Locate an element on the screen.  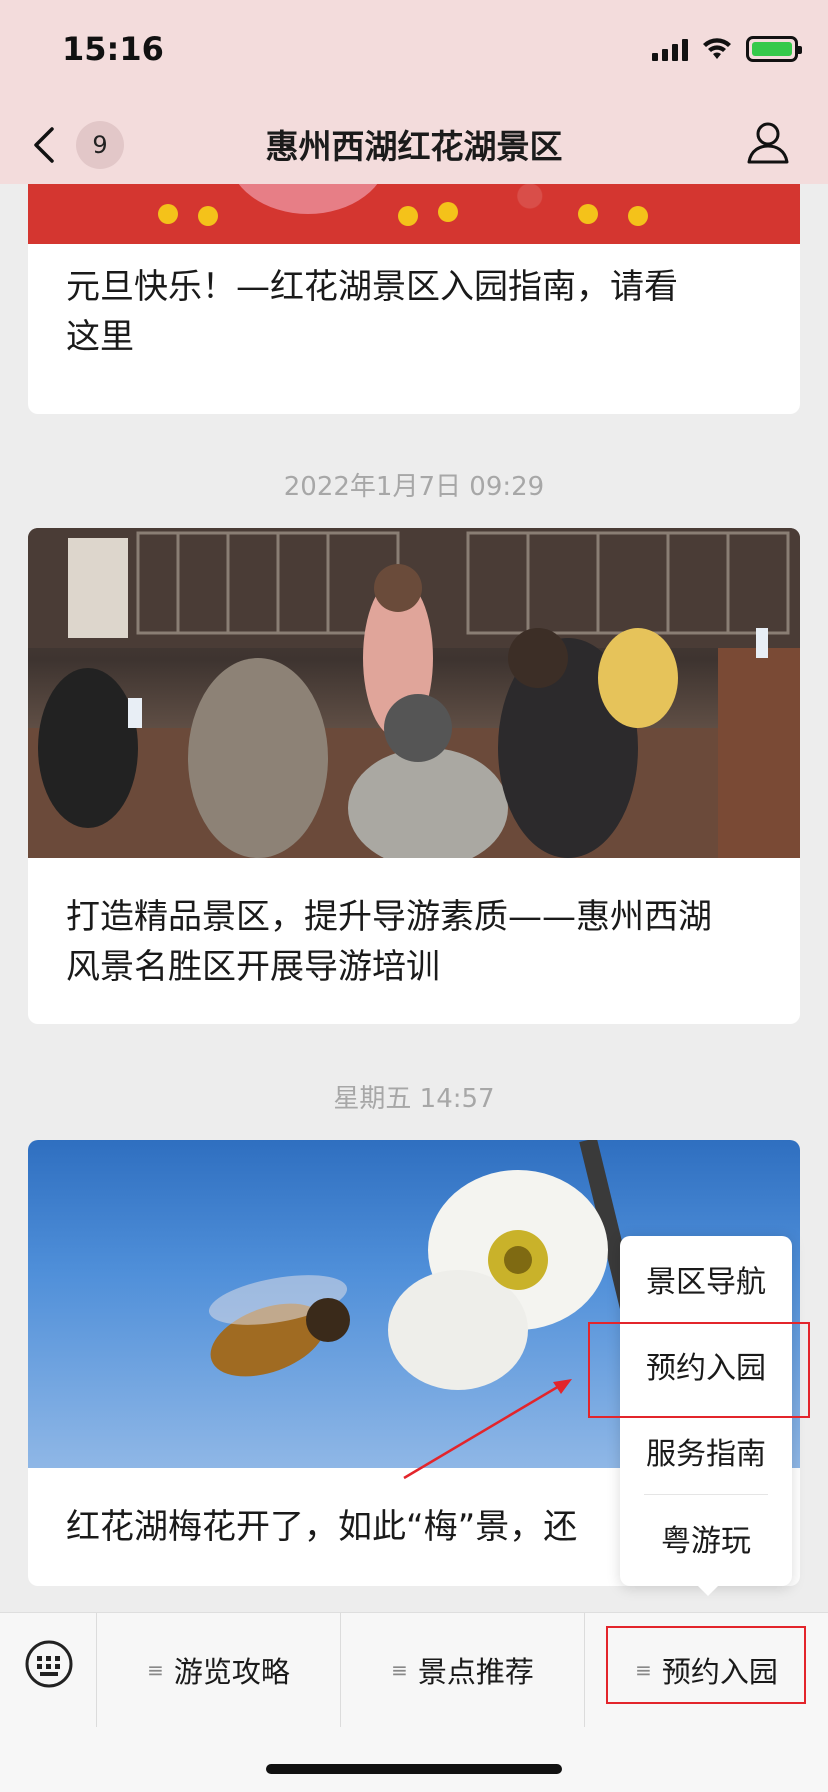
home-indicator is located at coordinates (414, 1769).